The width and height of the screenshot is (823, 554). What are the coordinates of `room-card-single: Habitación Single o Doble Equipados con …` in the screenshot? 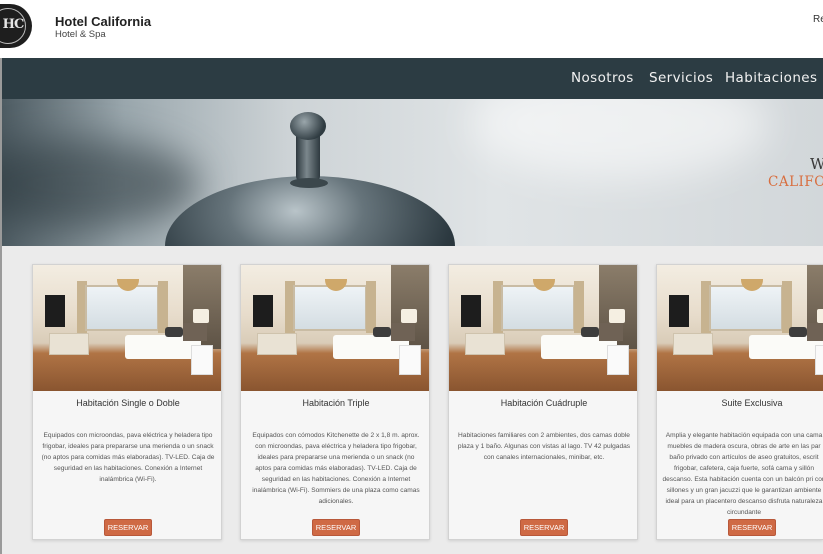 It's located at (127, 402).